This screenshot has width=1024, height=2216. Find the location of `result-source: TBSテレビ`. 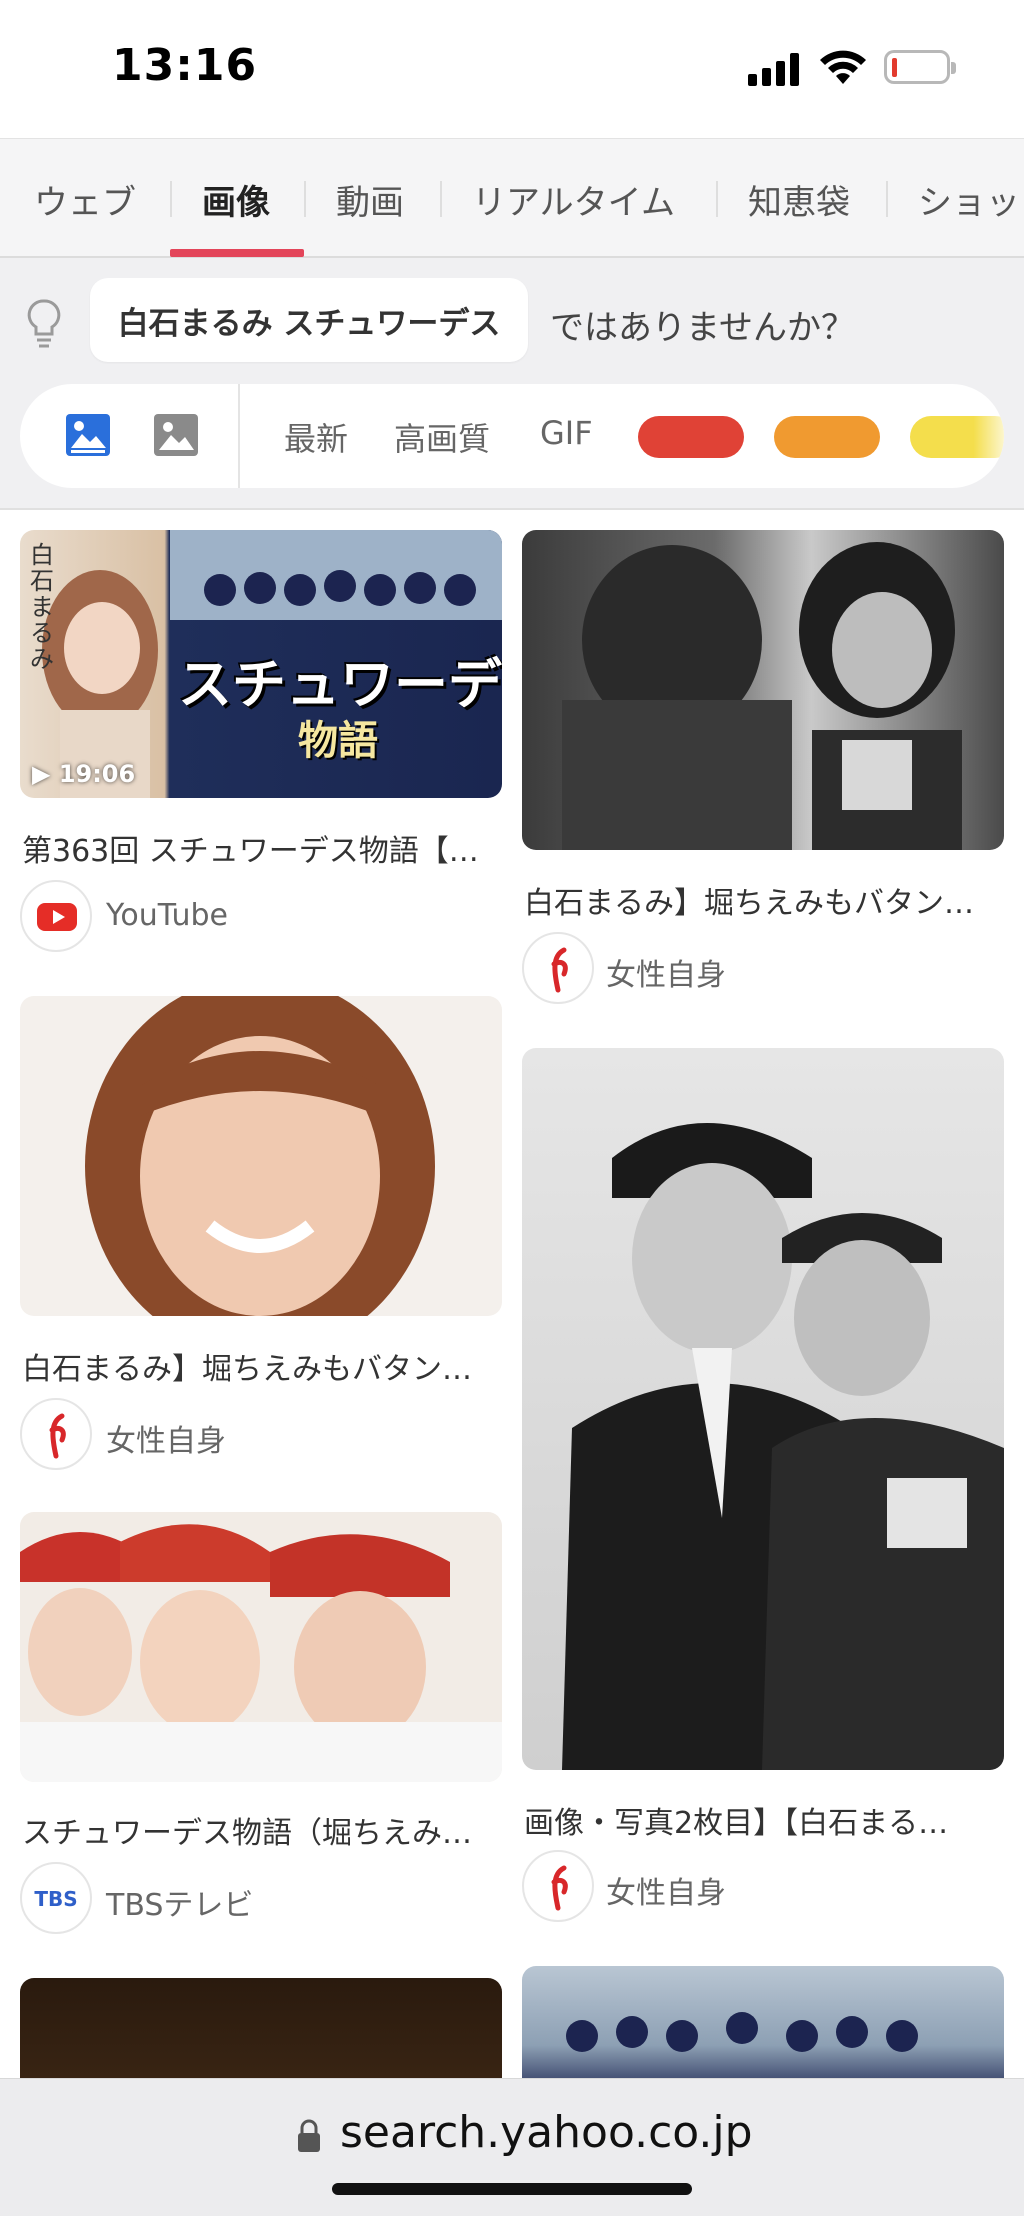

result-source: TBSテレビ is located at coordinates (180, 1905).